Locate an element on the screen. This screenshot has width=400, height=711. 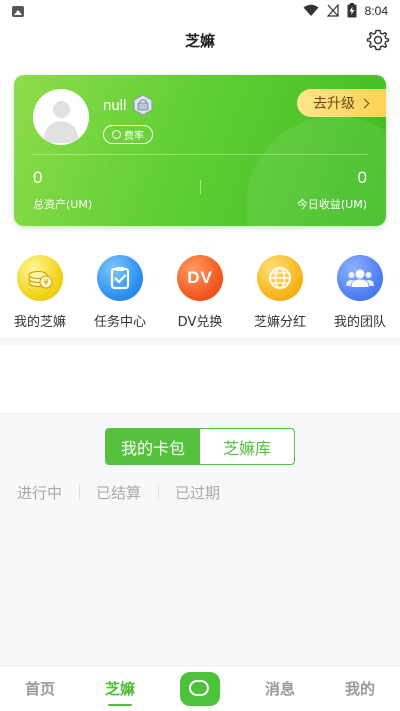
menu-label: 我的团队 is located at coordinates (359, 322).